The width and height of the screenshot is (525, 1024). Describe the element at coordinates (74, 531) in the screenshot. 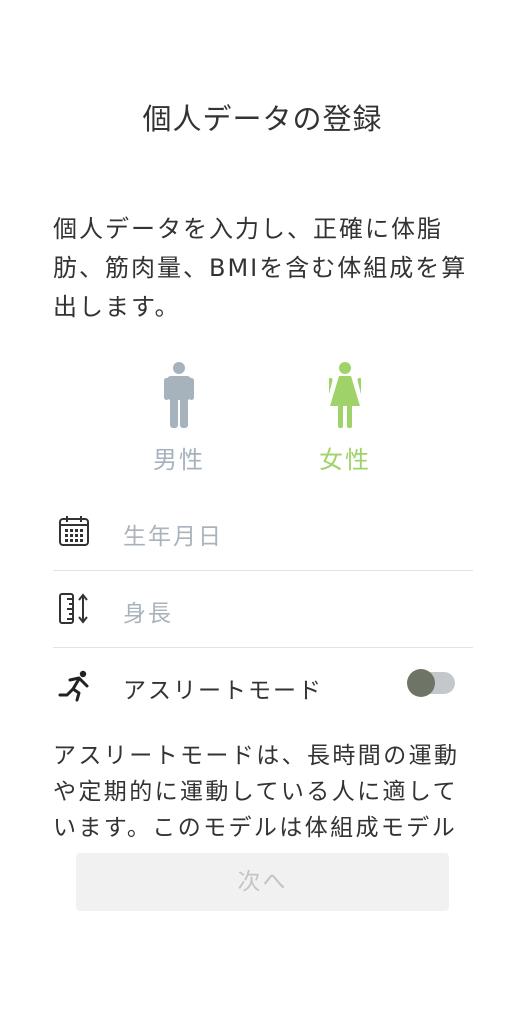

I see `calendar-icon` at that location.